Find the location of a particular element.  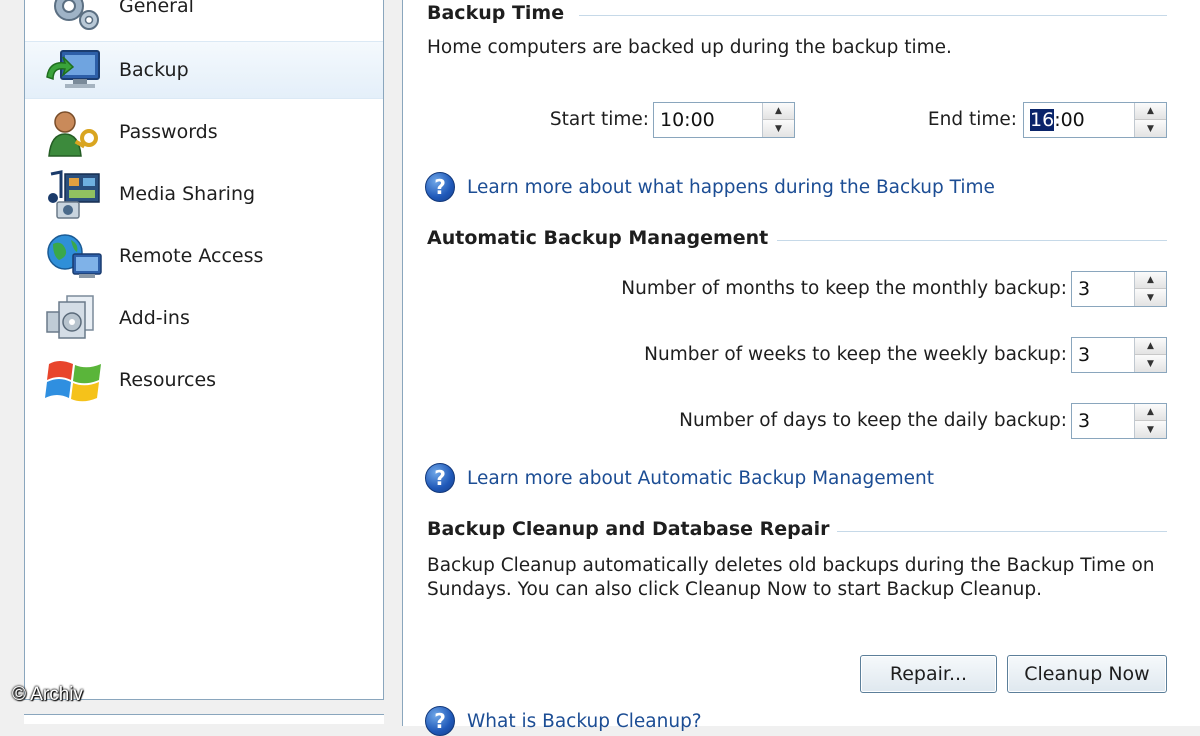

weeks-stepper: ▲ ▼ is located at coordinates (1150, 355).